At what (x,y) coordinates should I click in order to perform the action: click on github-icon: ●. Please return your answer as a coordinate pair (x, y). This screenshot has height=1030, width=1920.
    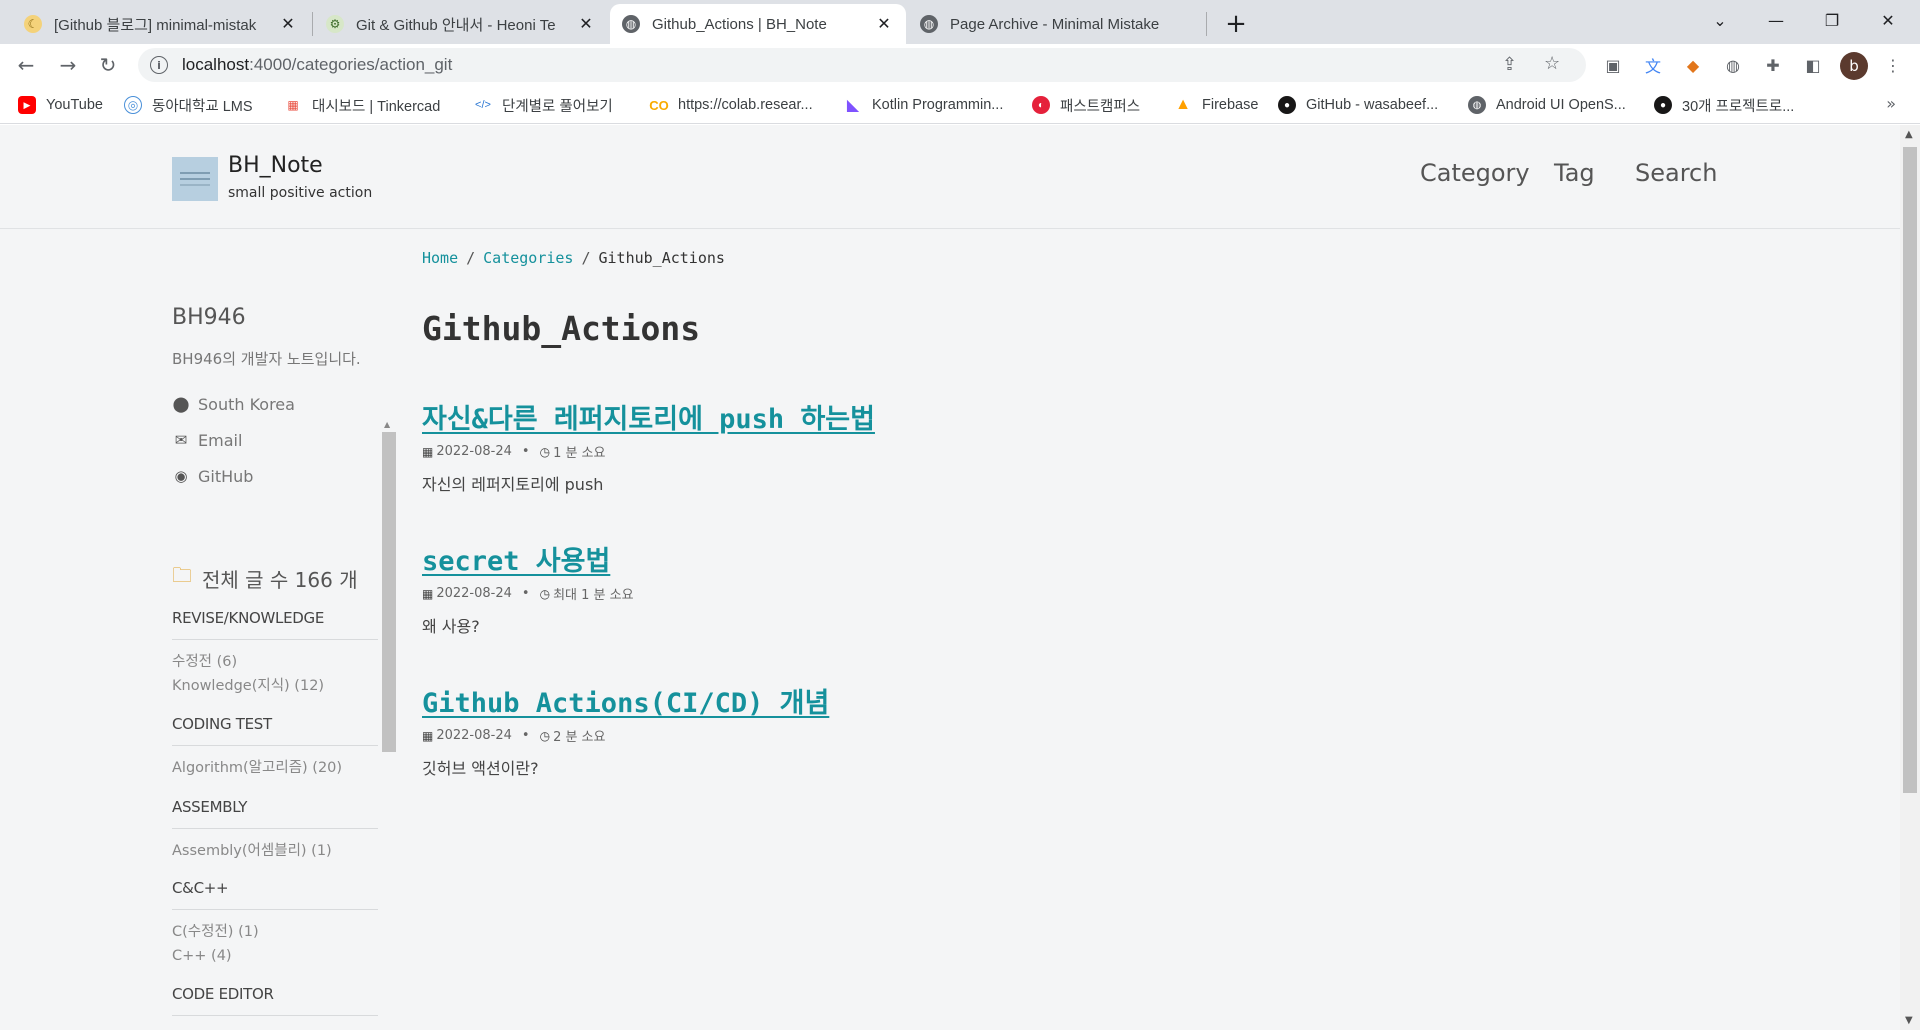
    Looking at the image, I should click on (1287, 105).